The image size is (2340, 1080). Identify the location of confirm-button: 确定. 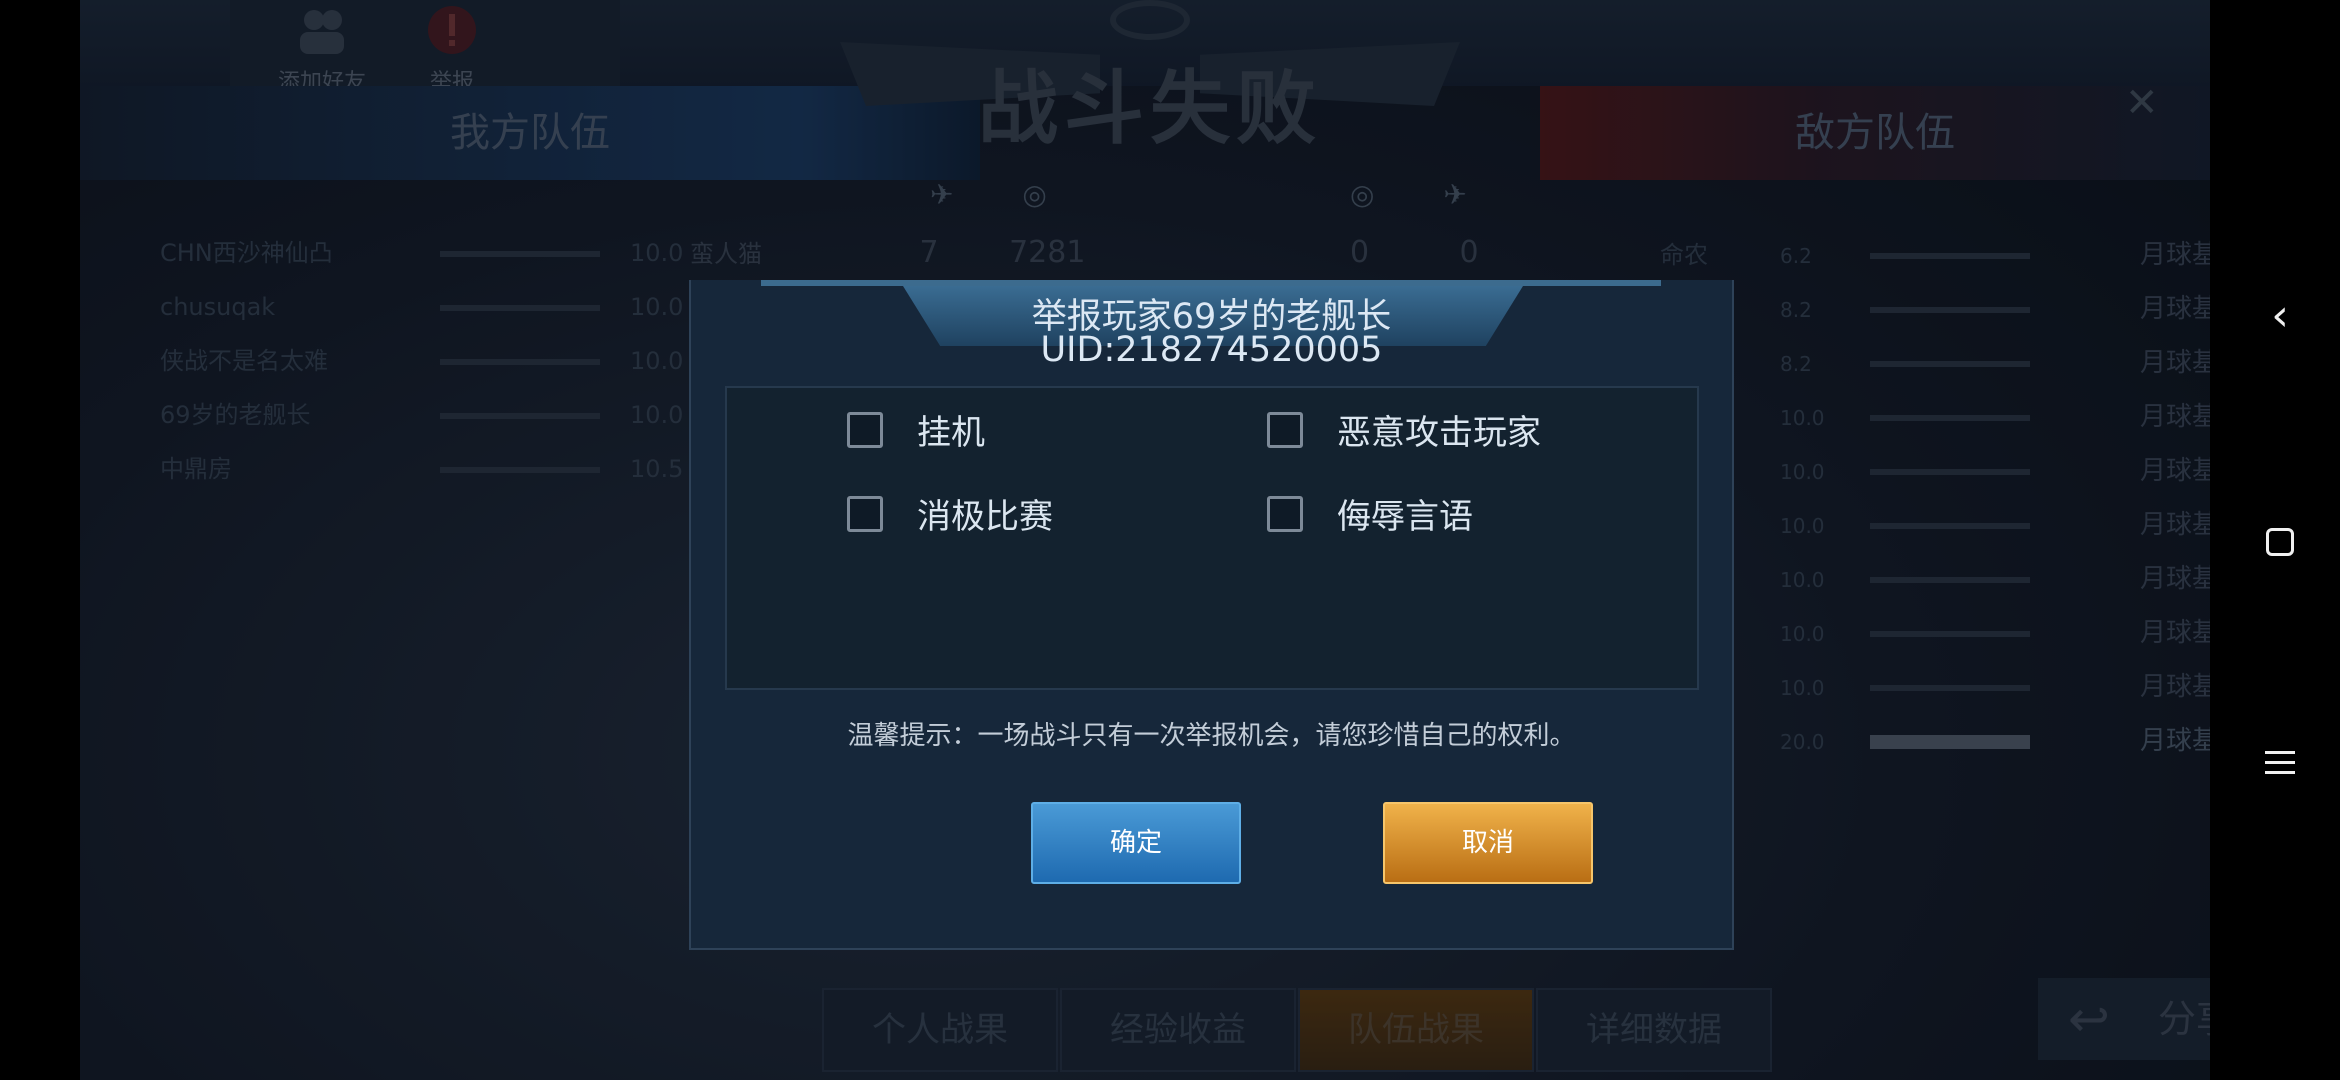
(1136, 843).